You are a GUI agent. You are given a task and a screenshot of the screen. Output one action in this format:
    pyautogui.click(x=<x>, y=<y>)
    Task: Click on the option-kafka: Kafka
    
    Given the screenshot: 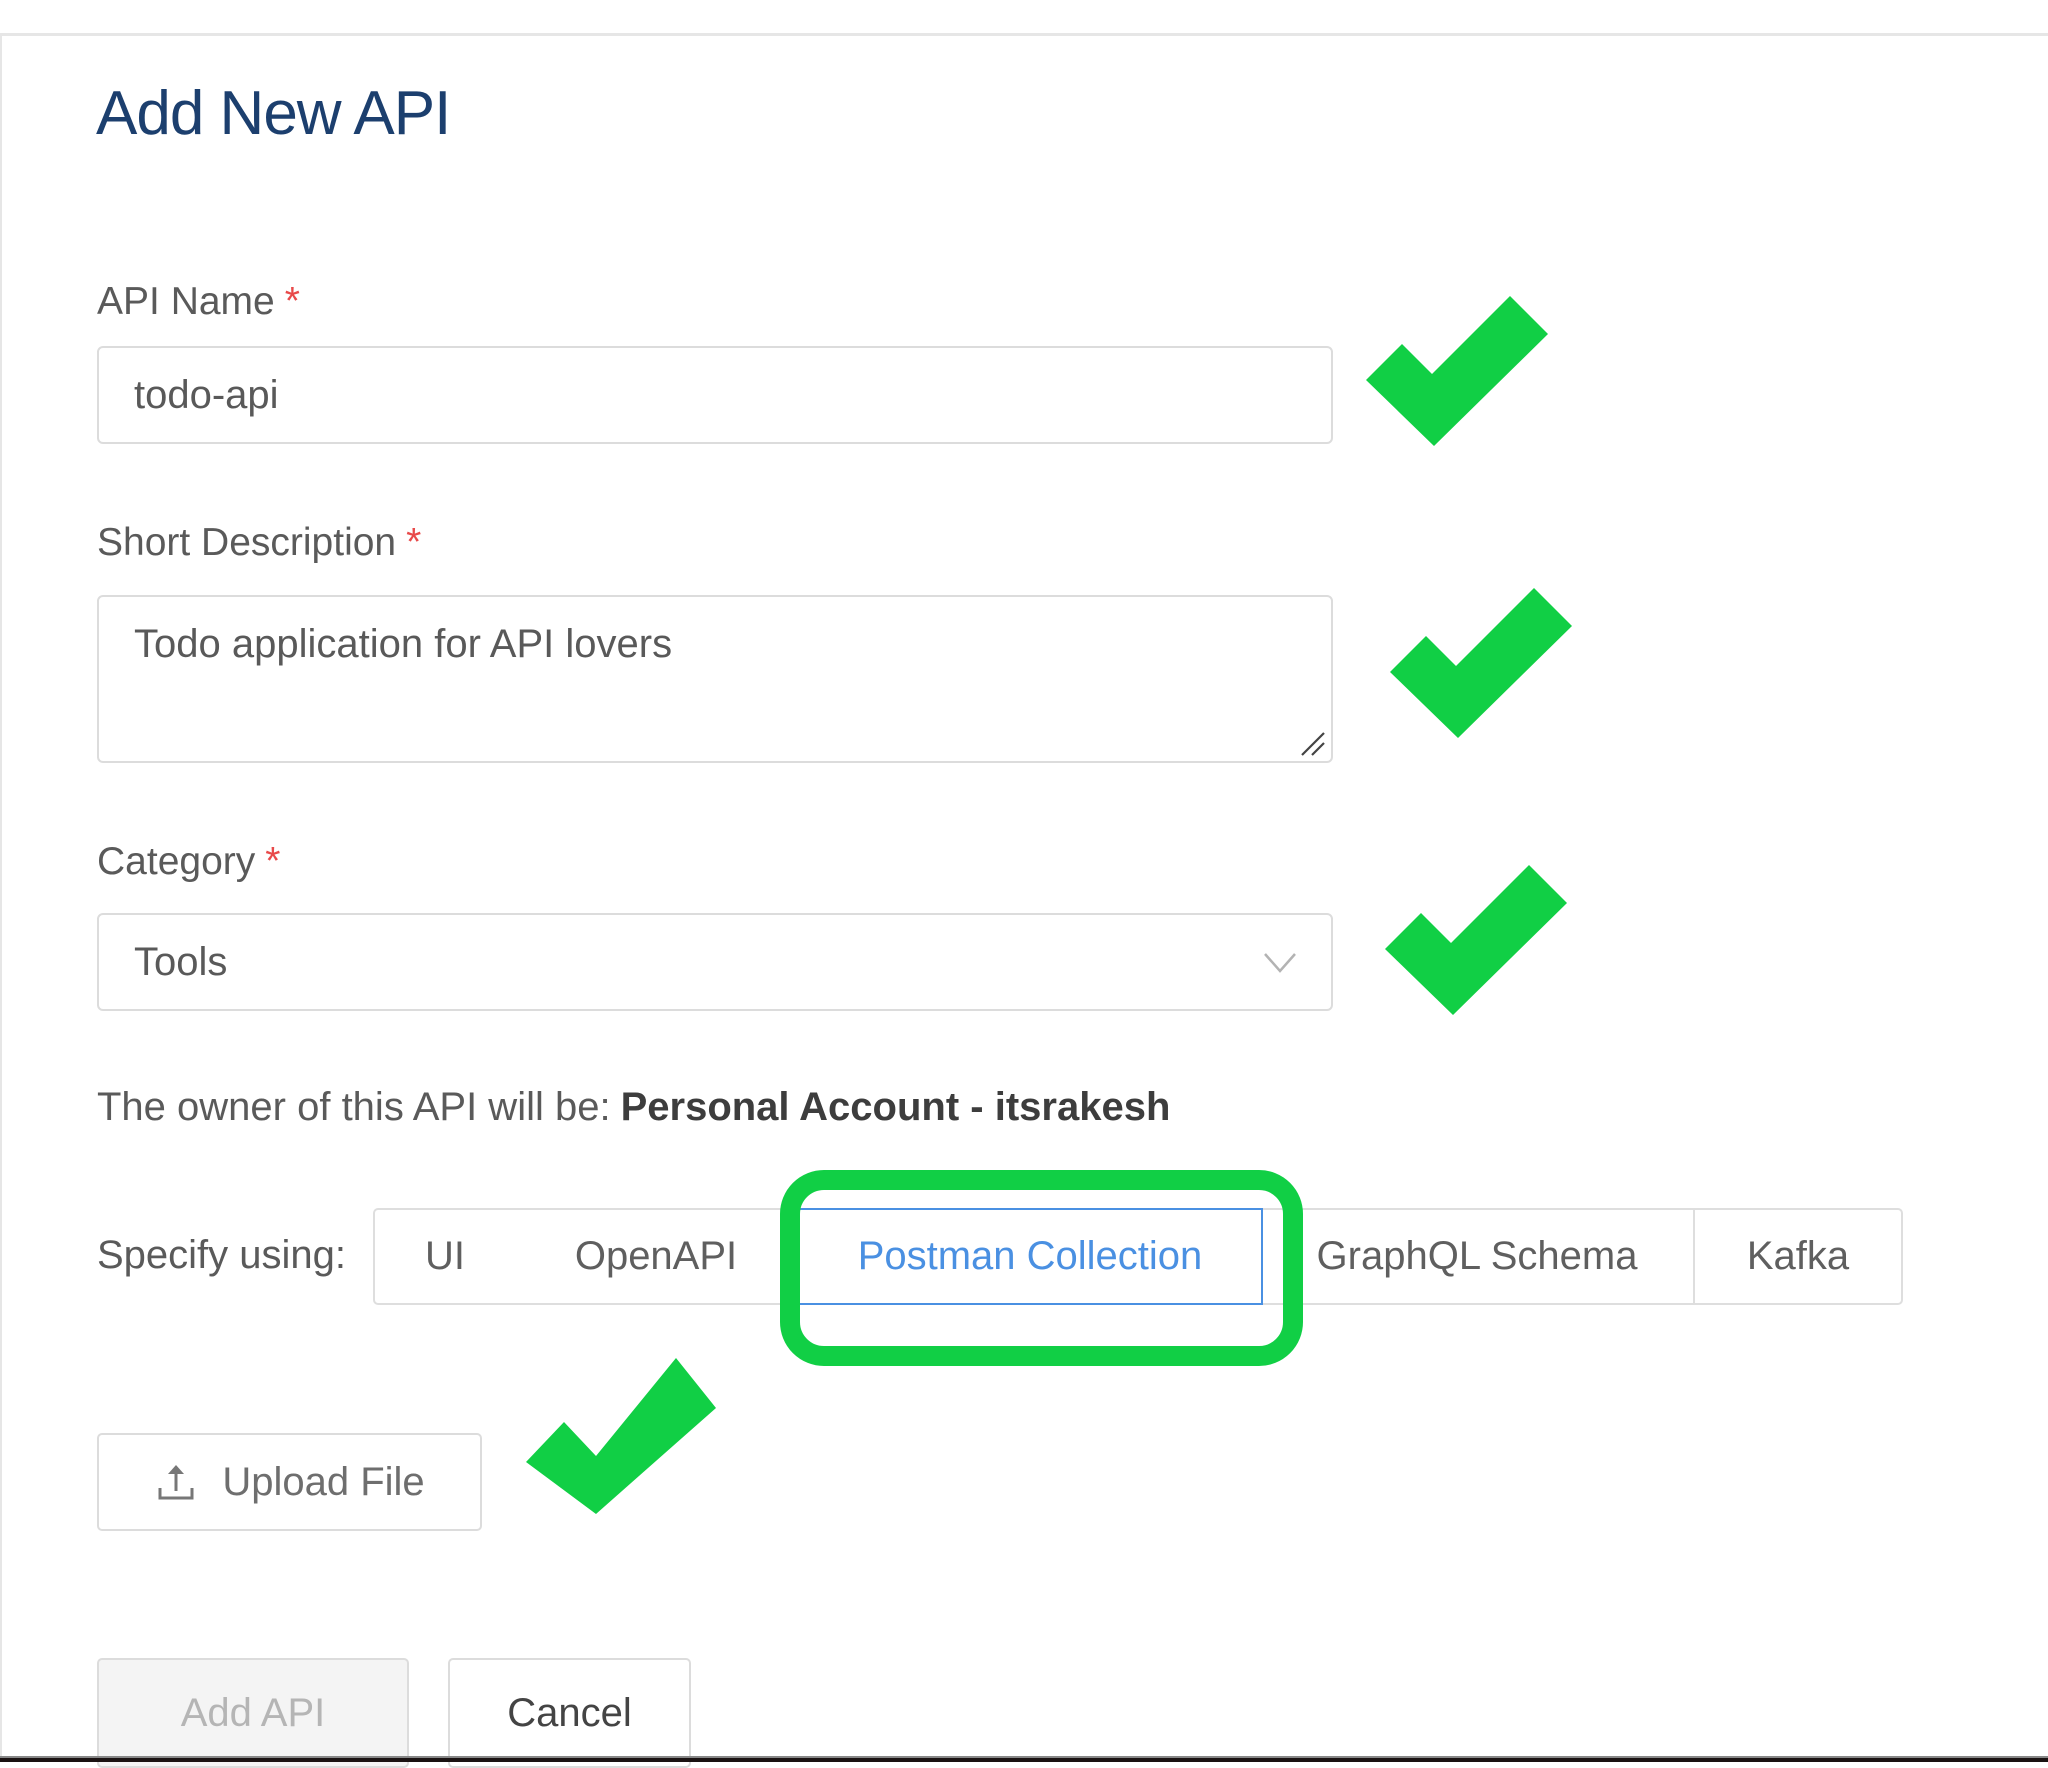 What is the action you would take?
    pyautogui.click(x=1798, y=1256)
    